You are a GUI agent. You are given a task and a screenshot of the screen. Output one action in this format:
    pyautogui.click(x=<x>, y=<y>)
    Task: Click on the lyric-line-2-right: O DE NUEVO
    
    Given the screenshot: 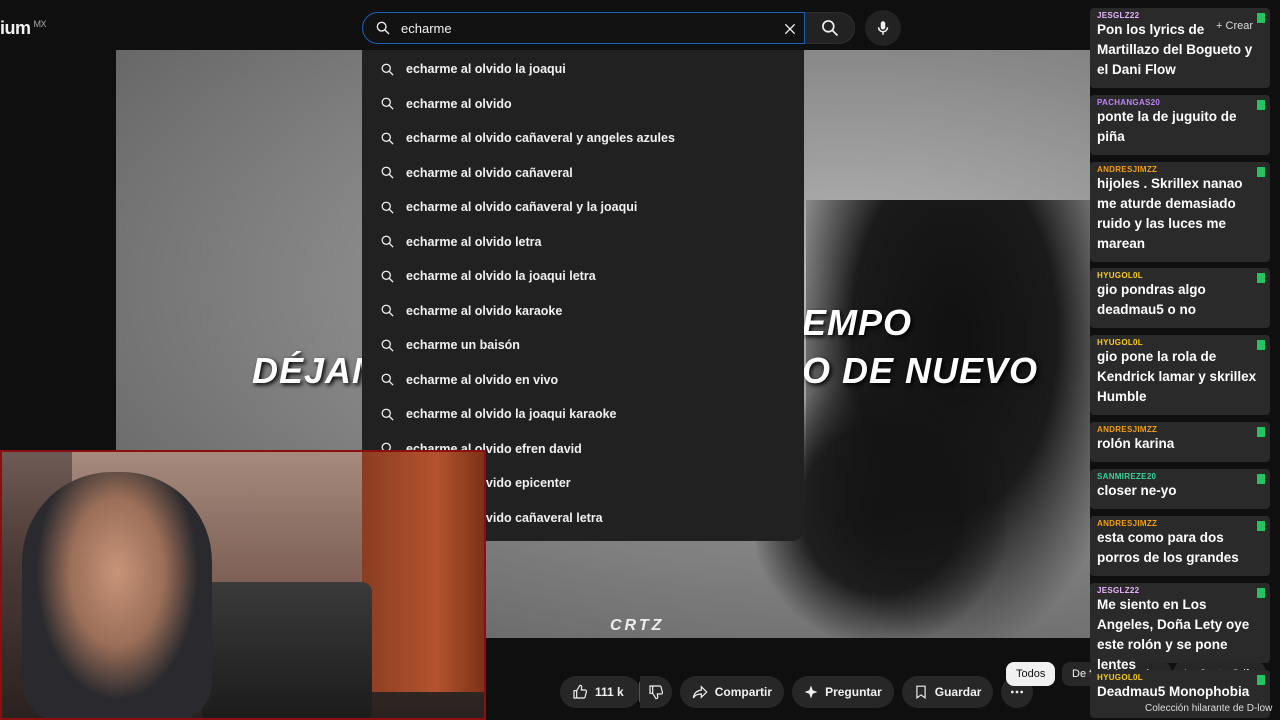 What is the action you would take?
    pyautogui.click(x=920, y=370)
    